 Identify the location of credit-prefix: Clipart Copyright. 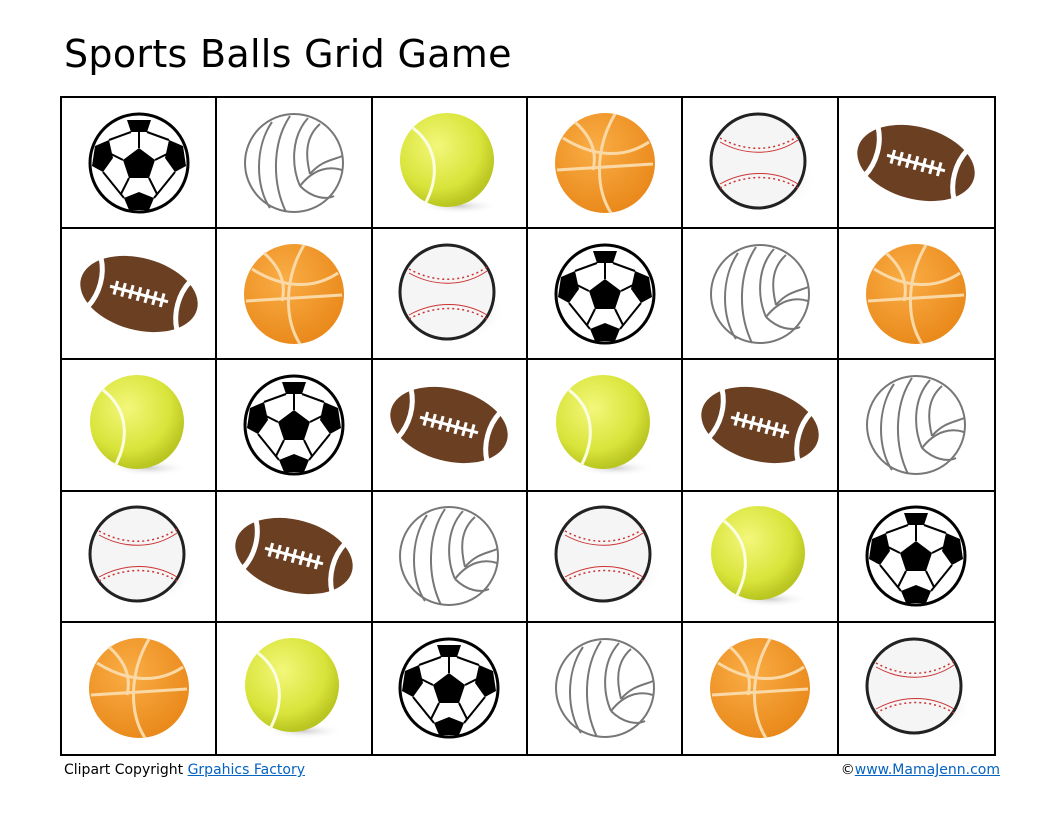
(124, 770).